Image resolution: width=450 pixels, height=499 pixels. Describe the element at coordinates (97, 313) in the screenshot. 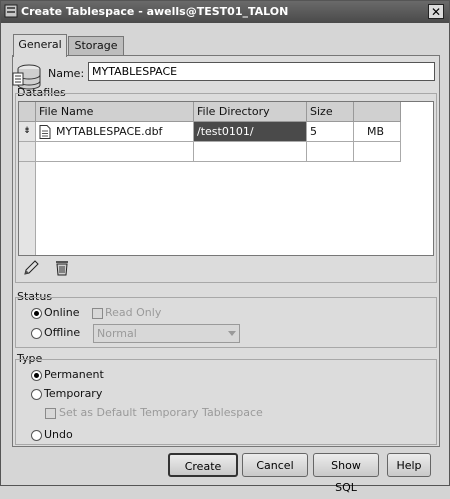

I see `read-only-checkbox` at that location.